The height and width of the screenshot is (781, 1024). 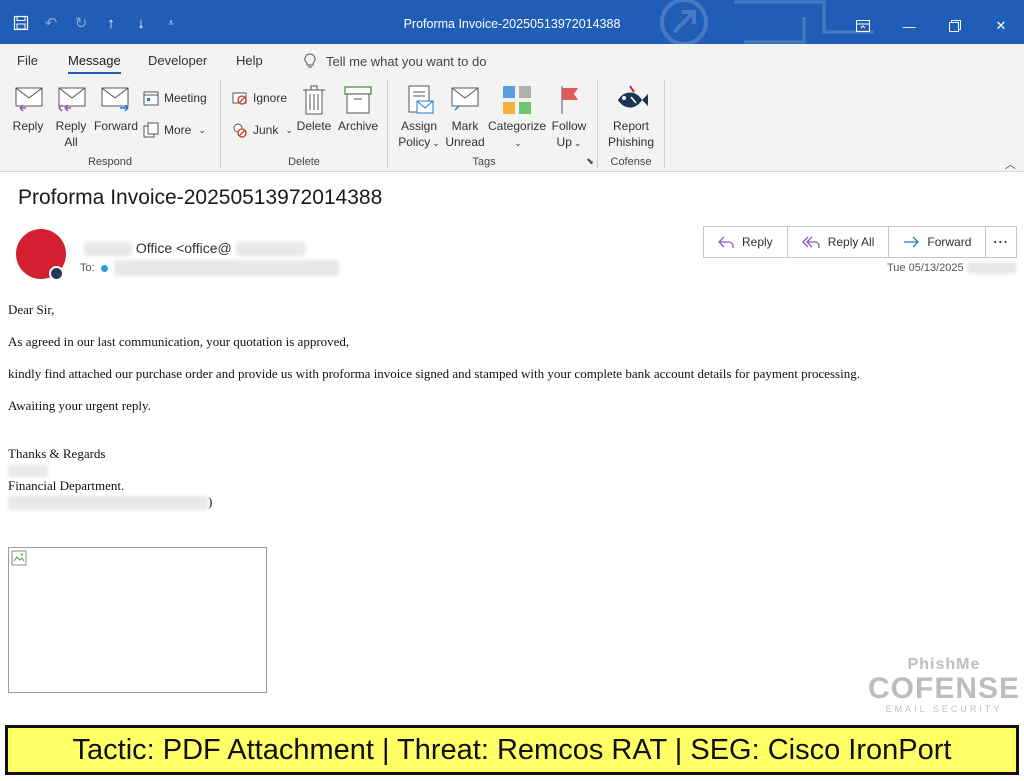 I want to click on tell-me-box: Tell me what you want to do, so click(x=395, y=61).